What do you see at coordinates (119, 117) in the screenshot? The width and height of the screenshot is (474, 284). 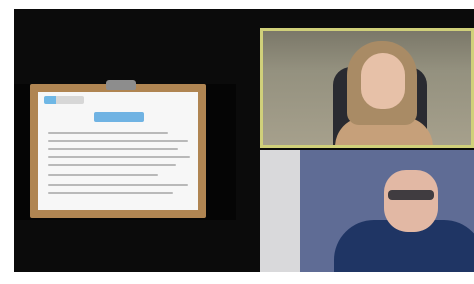 I see `slide-title-bar` at bounding box center [119, 117].